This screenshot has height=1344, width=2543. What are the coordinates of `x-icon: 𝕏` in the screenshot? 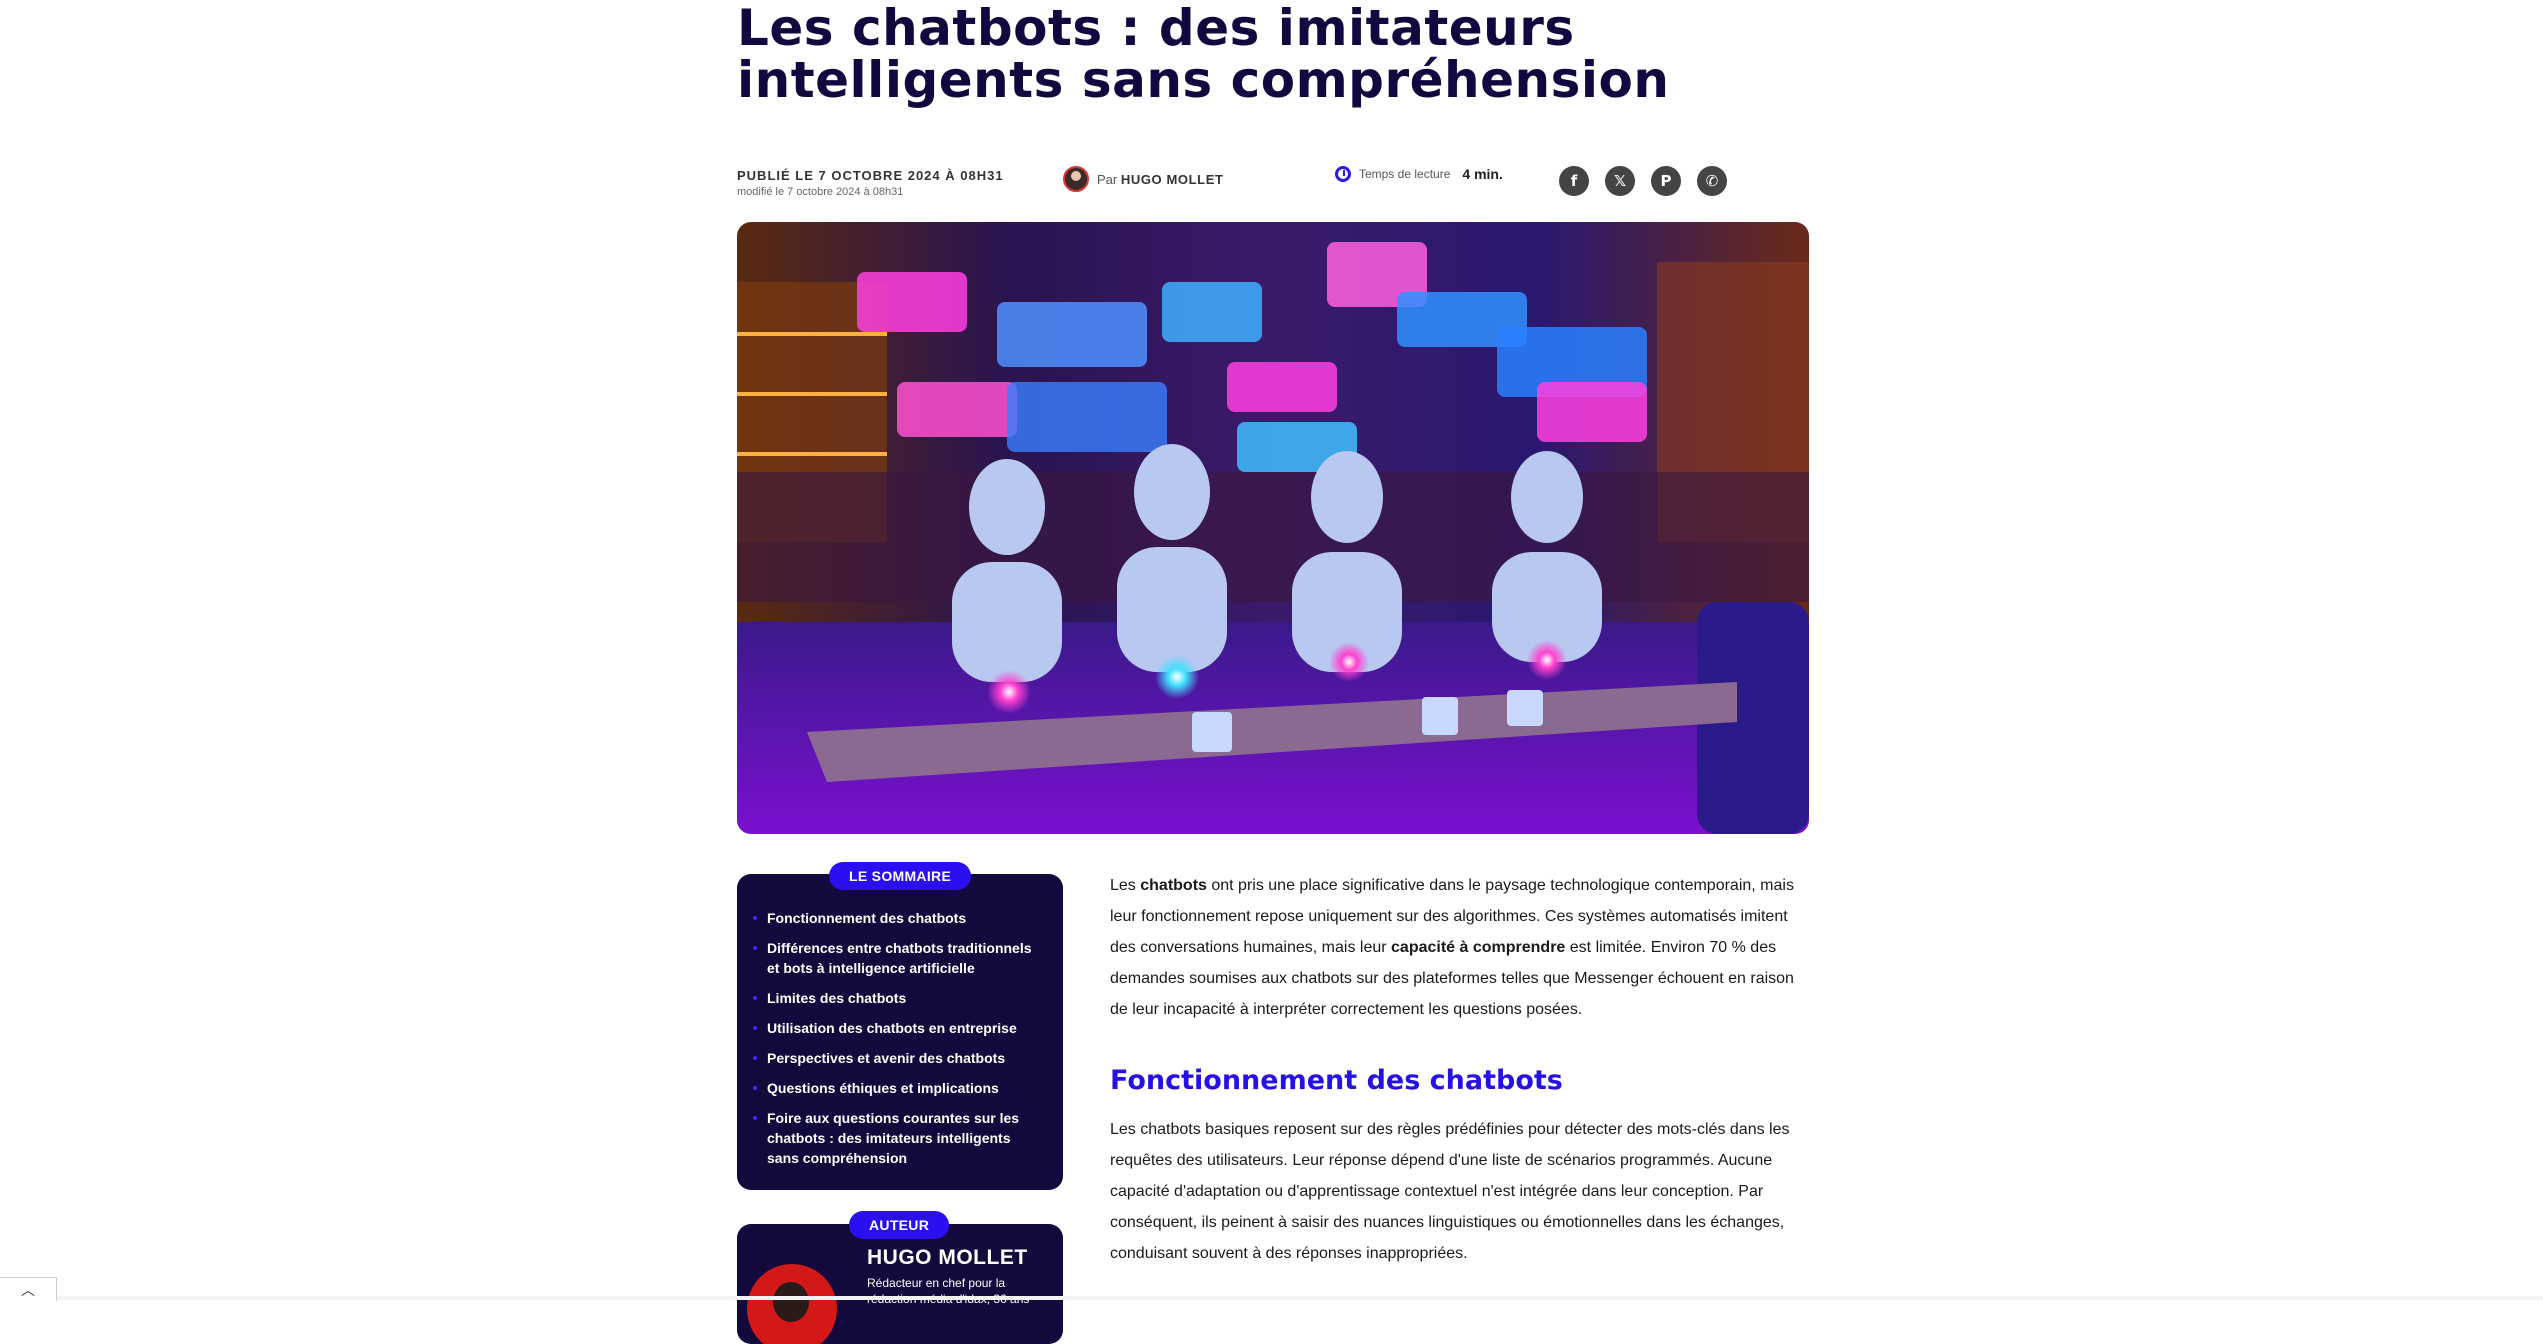 It's located at (1620, 181).